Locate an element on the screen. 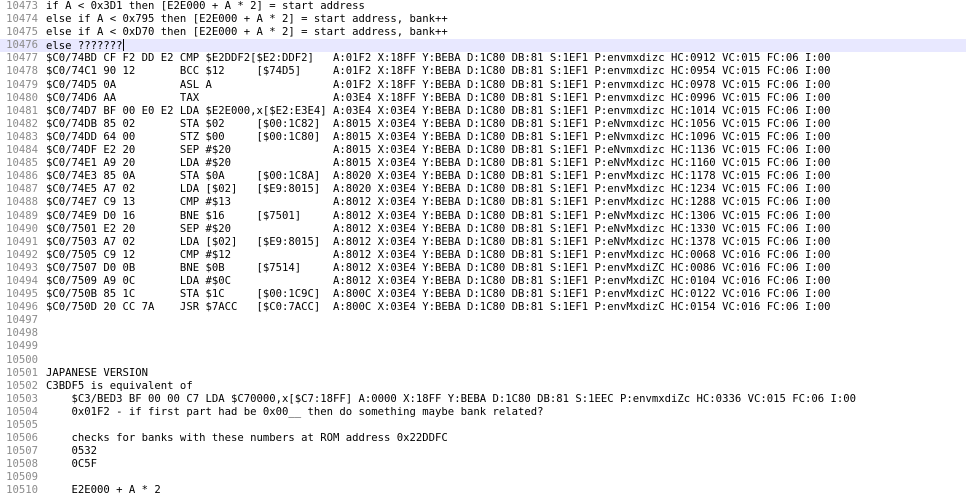  line-number: 10487 is located at coordinates (22, 189).